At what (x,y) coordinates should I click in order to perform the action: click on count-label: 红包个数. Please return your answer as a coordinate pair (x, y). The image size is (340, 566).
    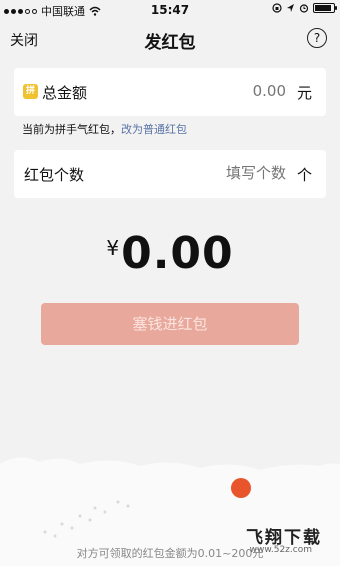
    Looking at the image, I should click on (54, 175).